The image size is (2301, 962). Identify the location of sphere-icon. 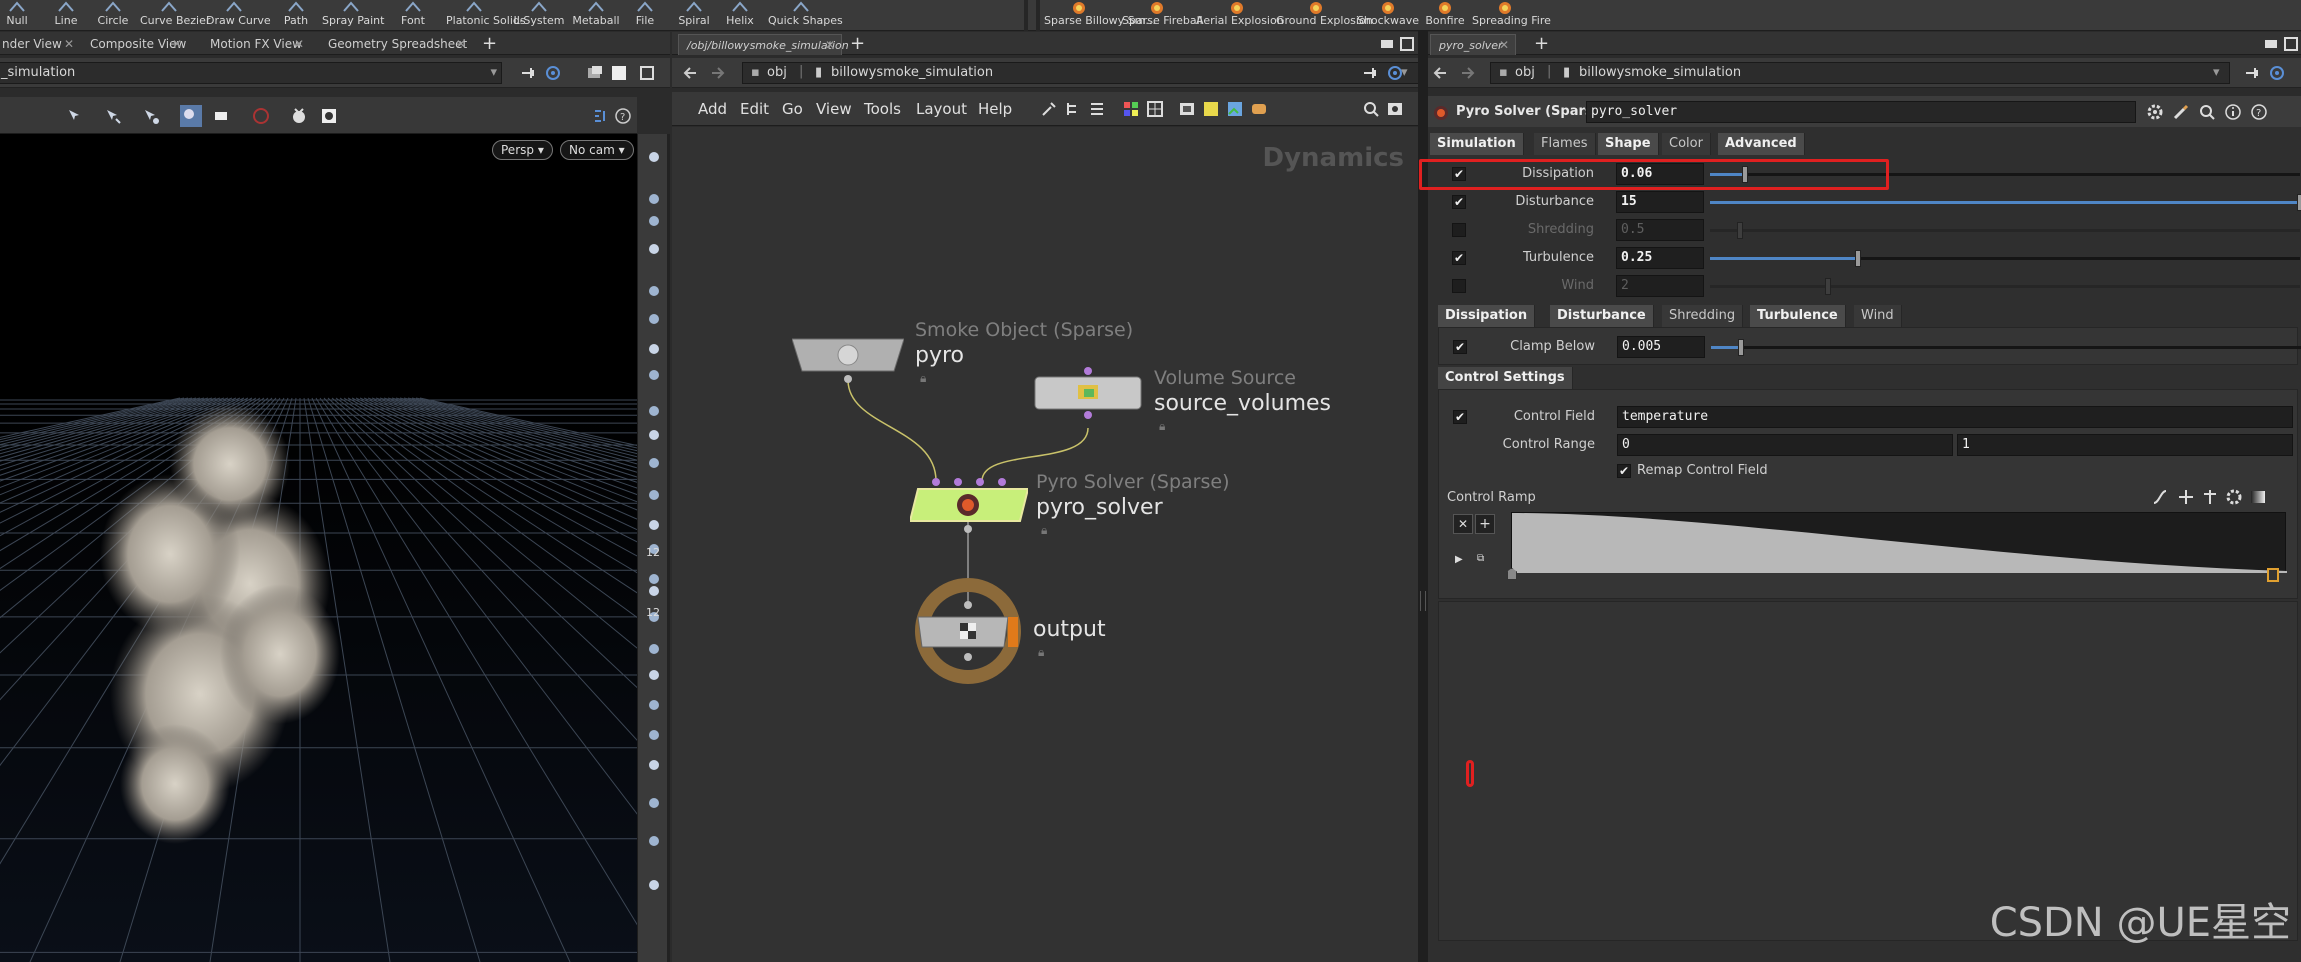
(654, 291).